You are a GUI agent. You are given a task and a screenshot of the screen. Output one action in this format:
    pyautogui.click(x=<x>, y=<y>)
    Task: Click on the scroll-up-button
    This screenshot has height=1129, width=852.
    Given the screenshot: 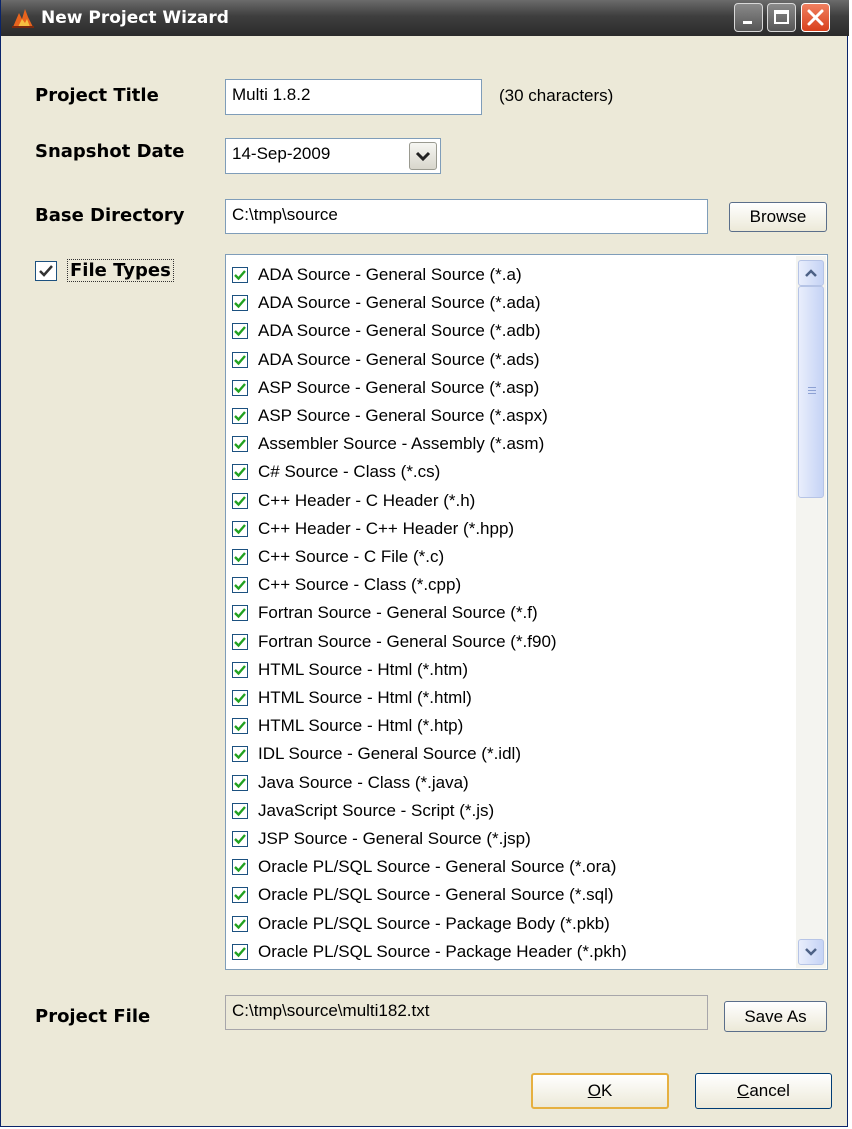 What is the action you would take?
    pyautogui.click(x=811, y=273)
    